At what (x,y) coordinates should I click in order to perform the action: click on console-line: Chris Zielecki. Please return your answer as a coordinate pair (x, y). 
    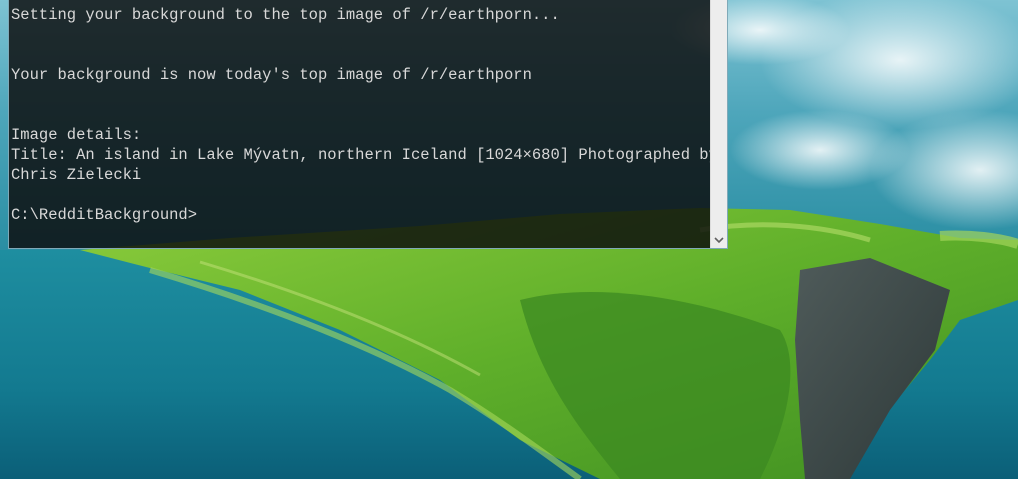
    Looking at the image, I should click on (76, 175).